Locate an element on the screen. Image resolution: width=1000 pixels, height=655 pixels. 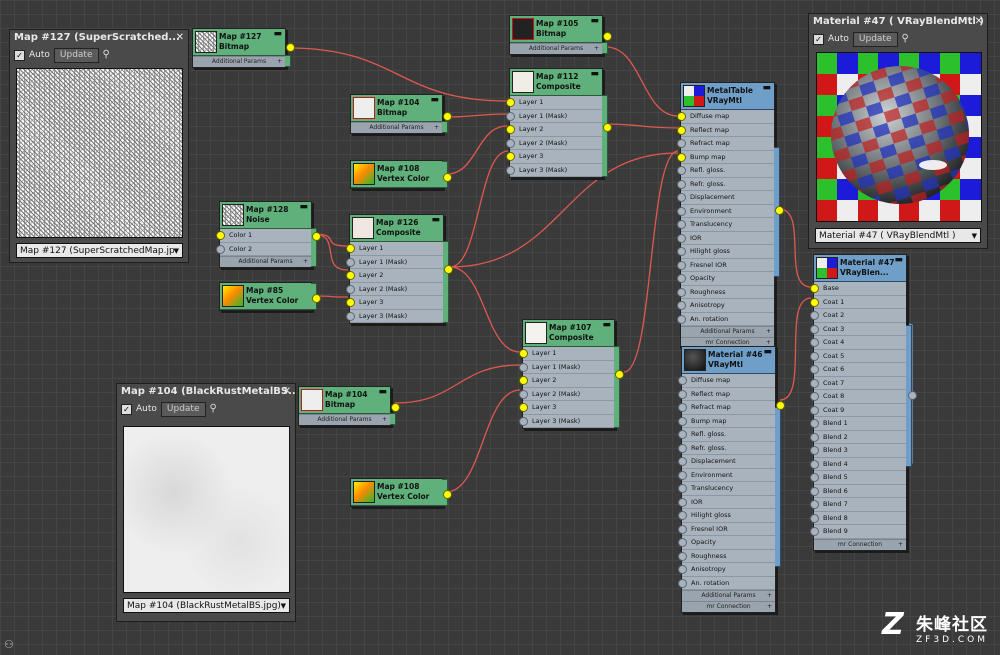
input-slot: Layer 3 (Mask) is located at coordinates (566, 421).